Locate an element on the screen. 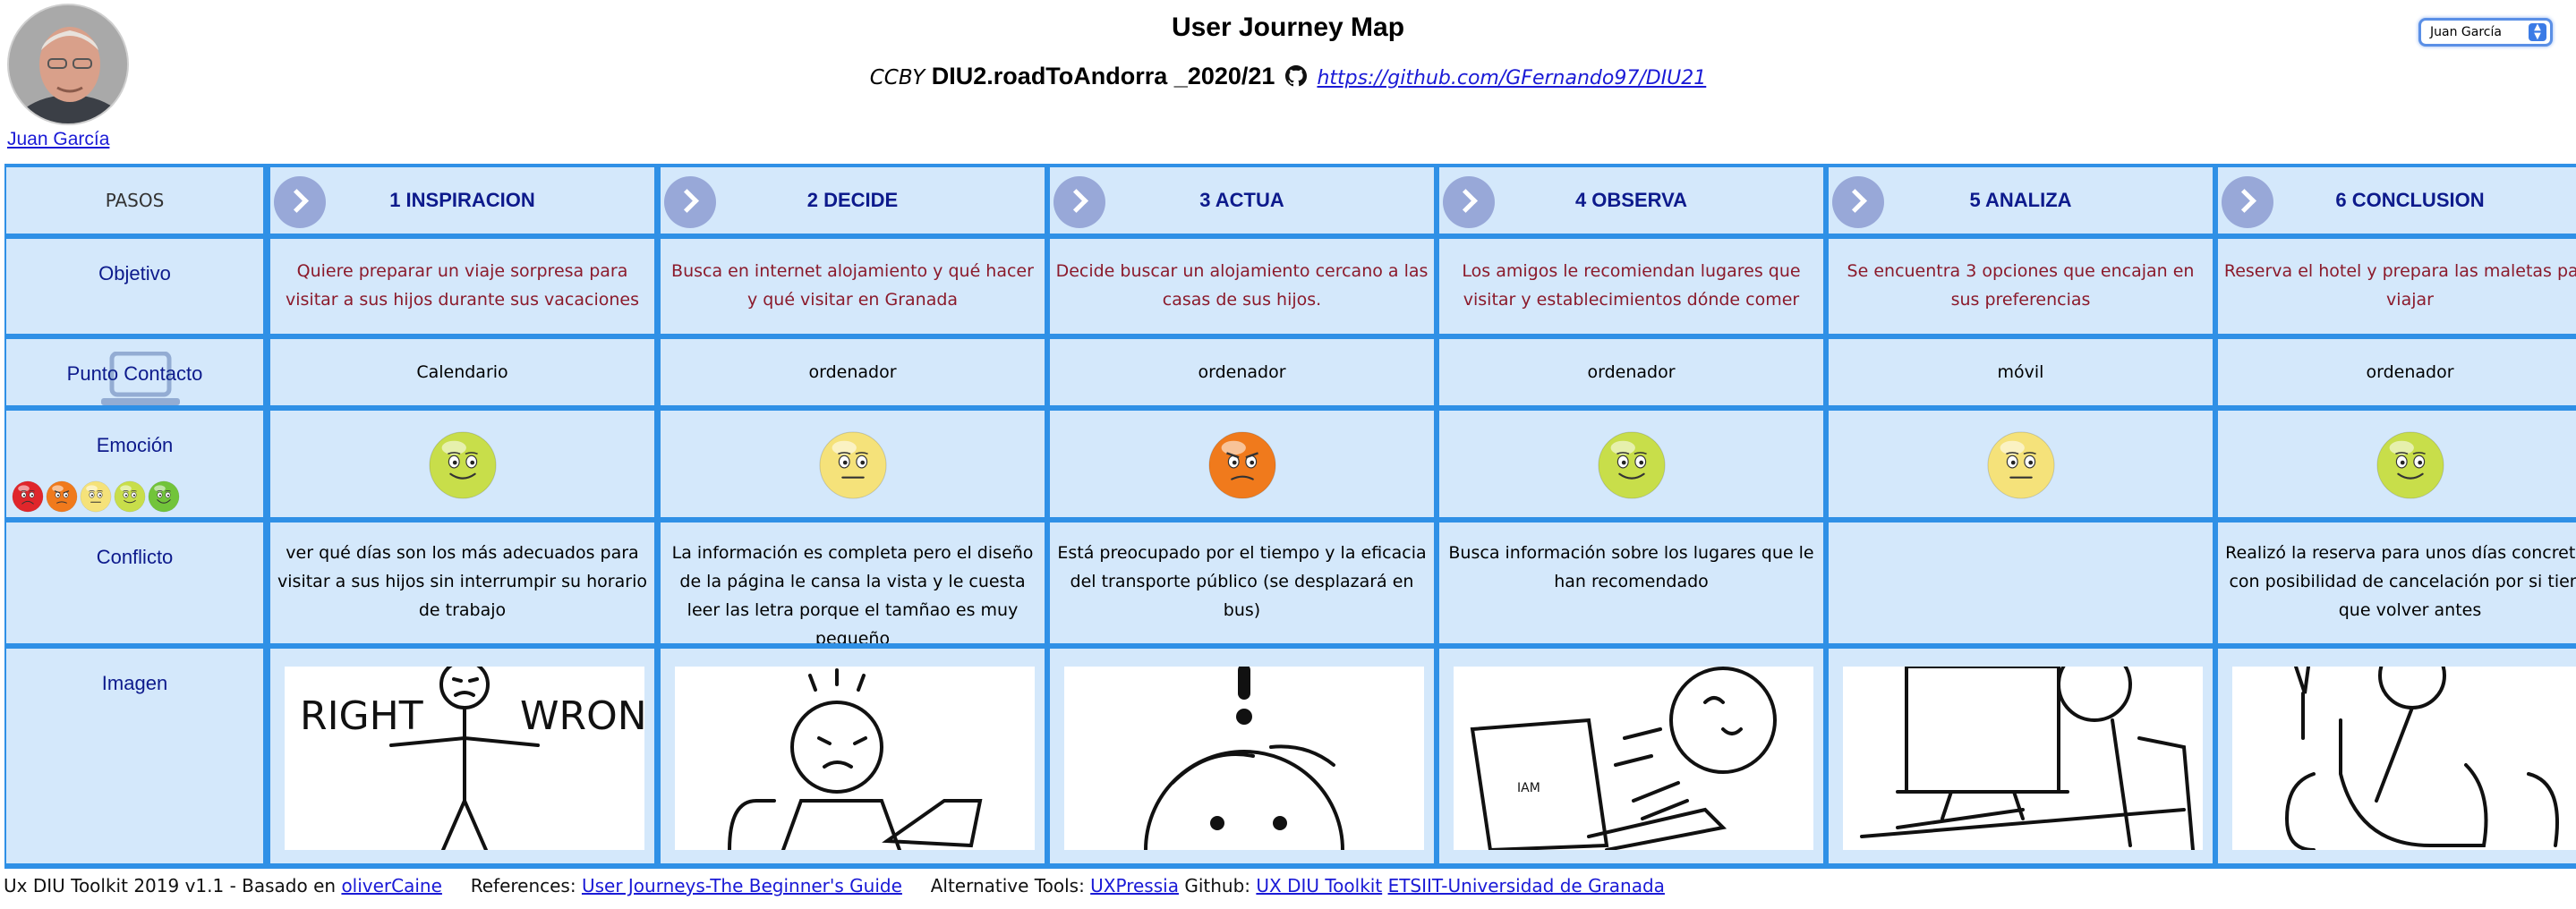 The width and height of the screenshot is (2576, 909). svg-text: RIGHT is located at coordinates (361, 716).